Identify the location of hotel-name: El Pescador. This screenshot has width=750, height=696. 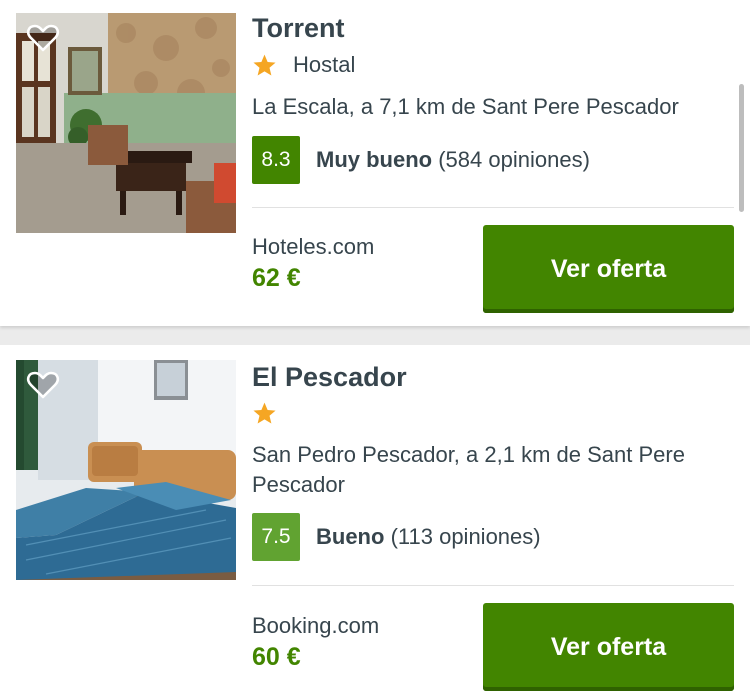
(329, 377).